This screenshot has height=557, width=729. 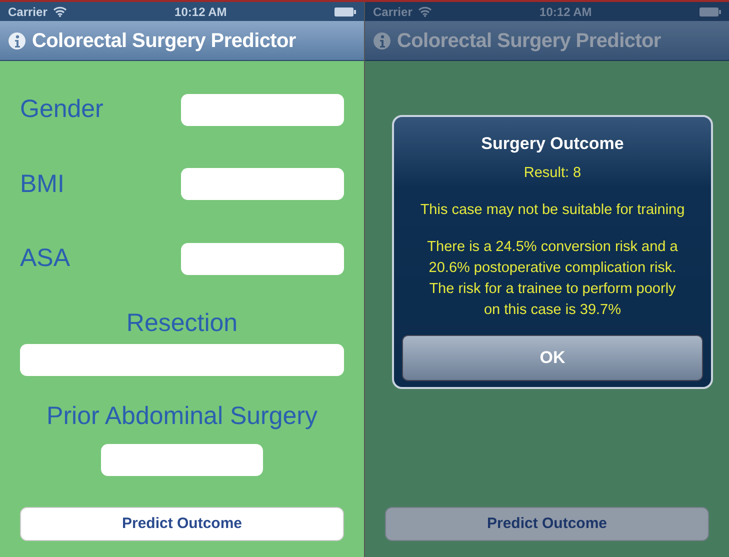 I want to click on field-label: ASA, so click(x=45, y=258).